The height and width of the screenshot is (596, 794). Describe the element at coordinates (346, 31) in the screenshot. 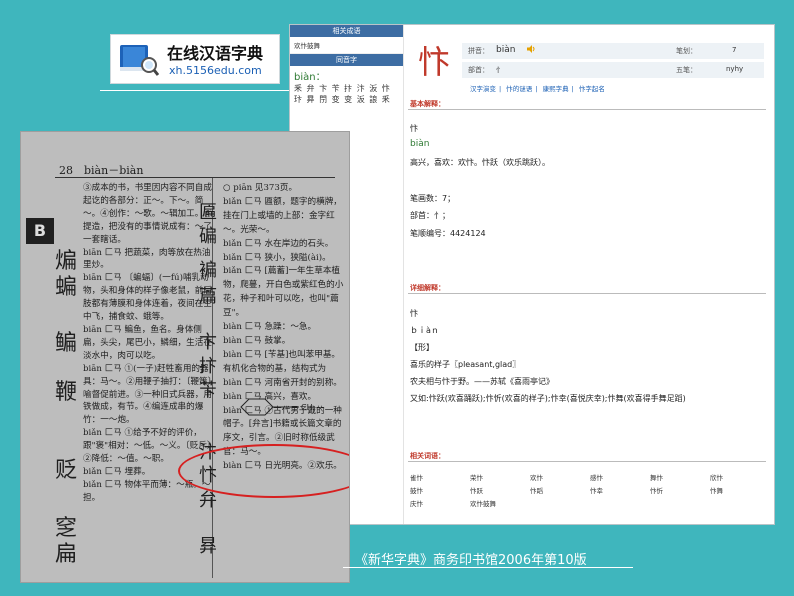

I see `idiom-header: 相关成语` at that location.